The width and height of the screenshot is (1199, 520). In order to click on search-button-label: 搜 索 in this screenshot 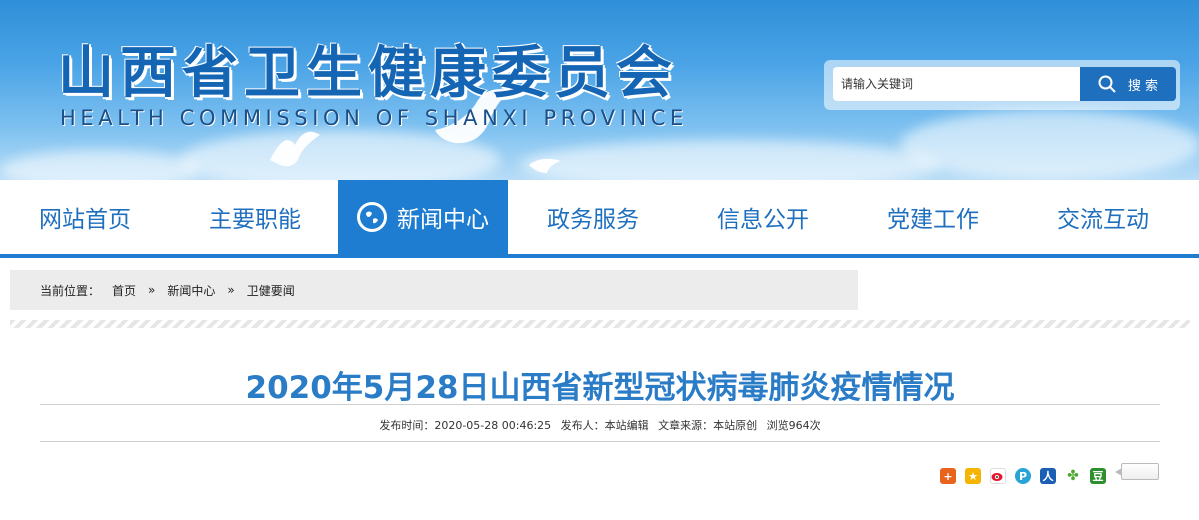, I will do `click(1143, 86)`.